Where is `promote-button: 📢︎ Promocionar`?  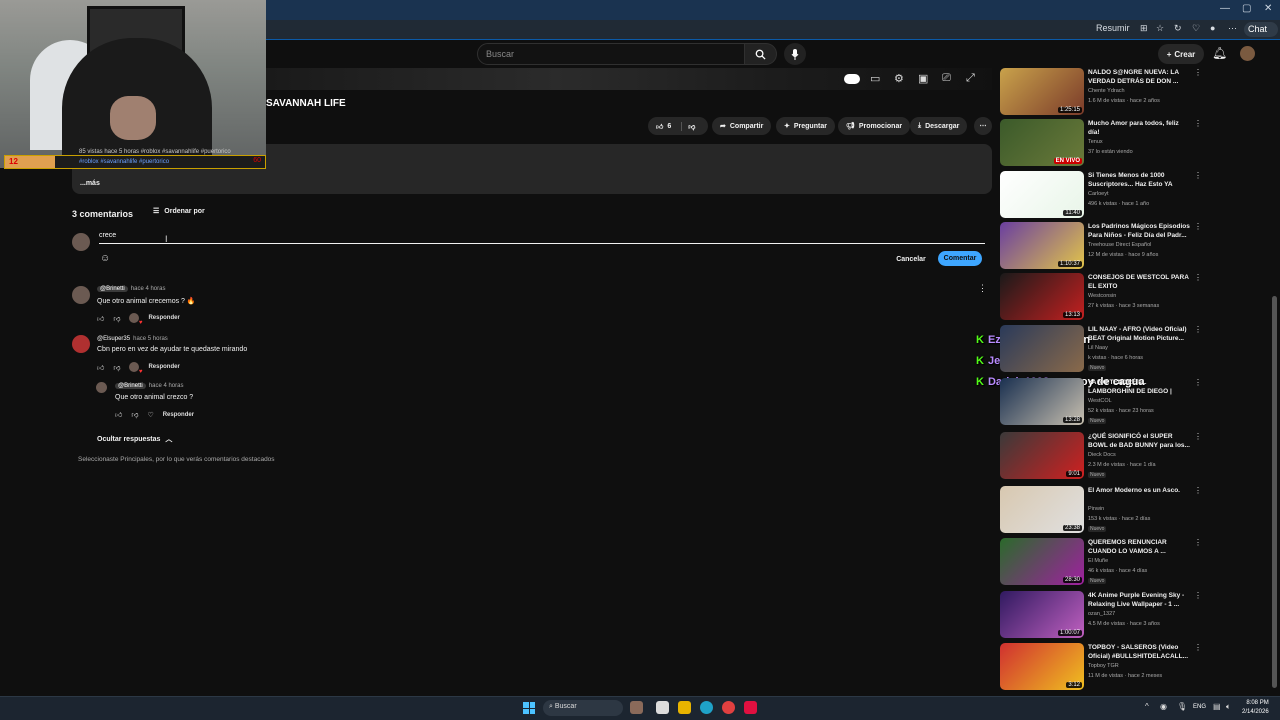 promote-button: 📢︎ Promocionar is located at coordinates (874, 126).